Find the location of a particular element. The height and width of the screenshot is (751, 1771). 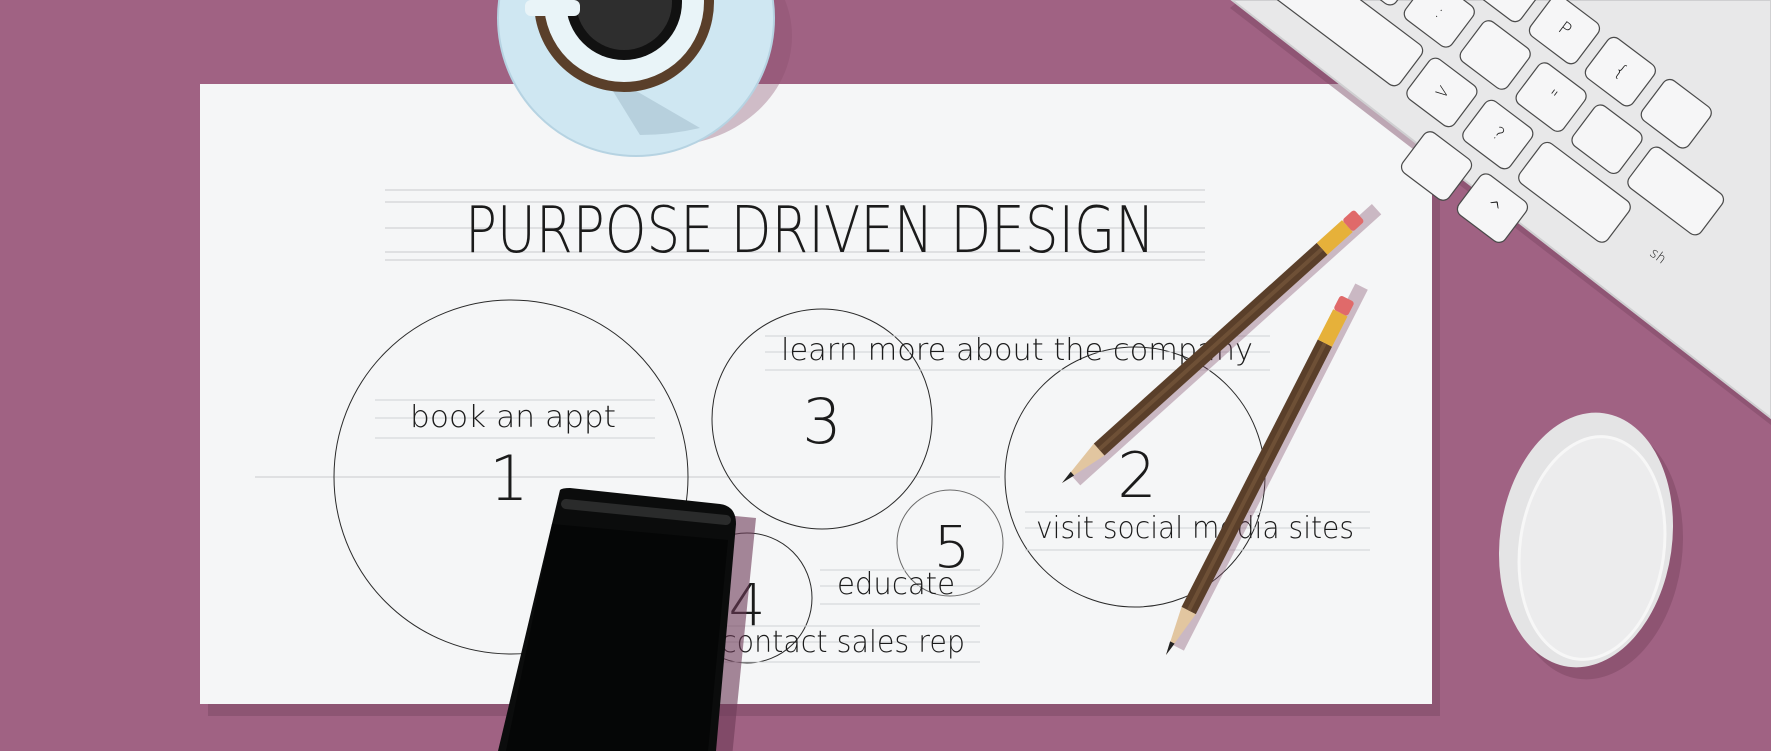

goal-label-2: visit social media sites is located at coordinates (1195, 528).